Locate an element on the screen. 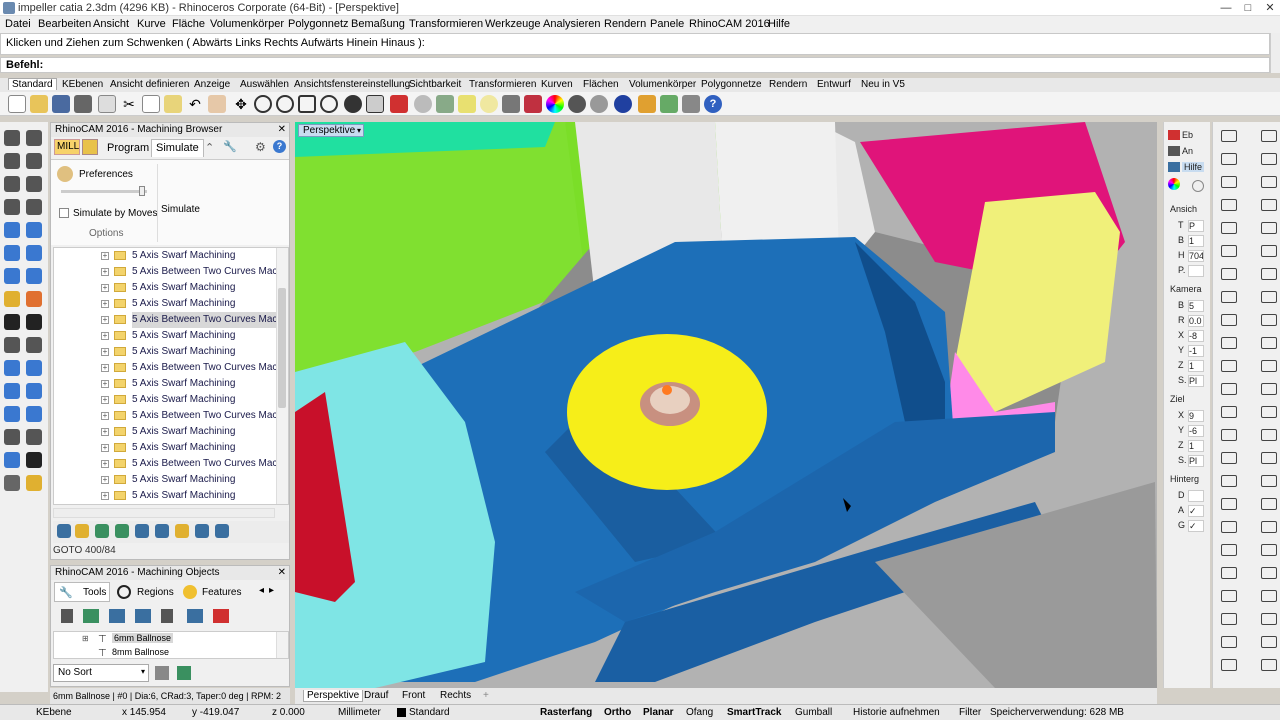 This screenshot has width=1280, height=720. tab-program: Program is located at coordinates (128, 148).